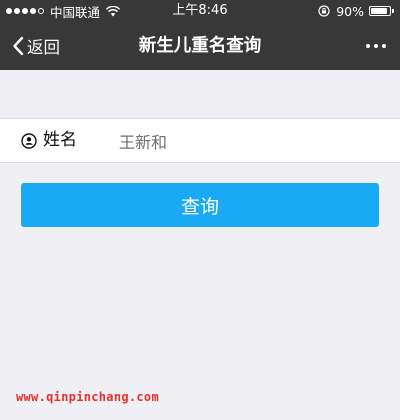  I want to click on query-button: 查询, so click(200, 205).